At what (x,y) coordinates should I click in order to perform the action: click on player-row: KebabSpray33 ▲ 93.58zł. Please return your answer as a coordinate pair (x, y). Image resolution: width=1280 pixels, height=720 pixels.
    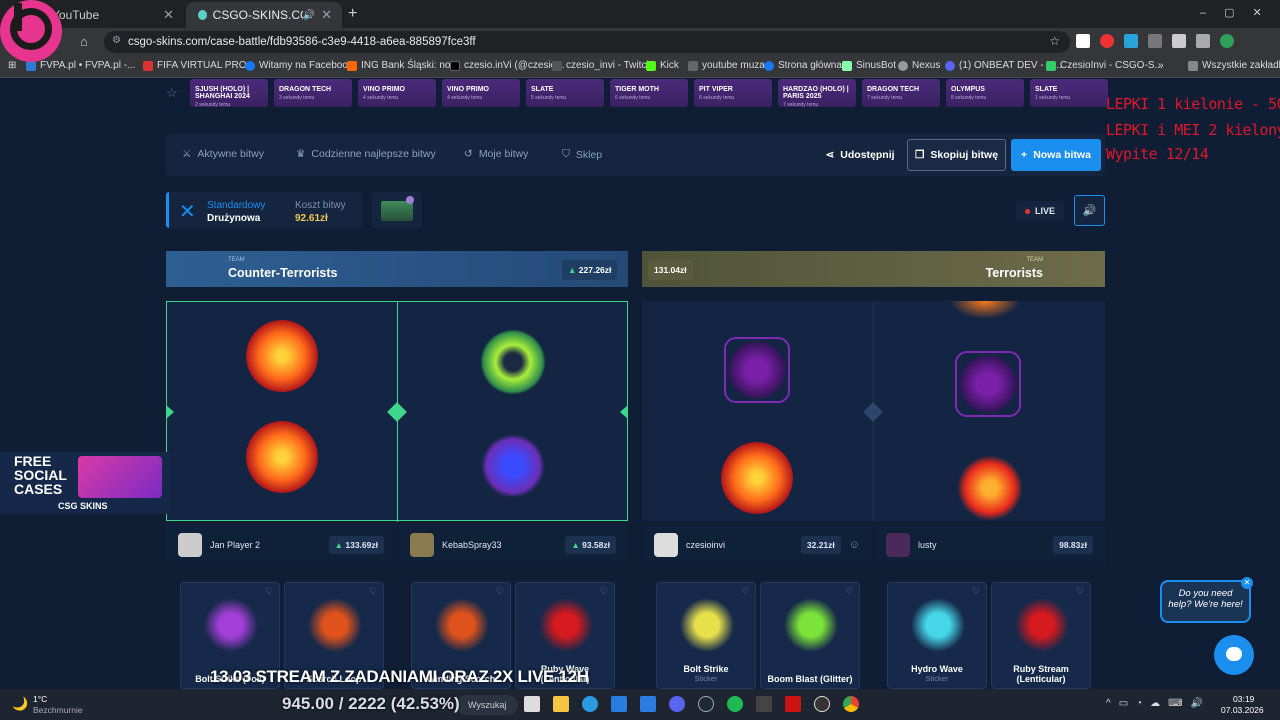
    Looking at the image, I should click on (513, 545).